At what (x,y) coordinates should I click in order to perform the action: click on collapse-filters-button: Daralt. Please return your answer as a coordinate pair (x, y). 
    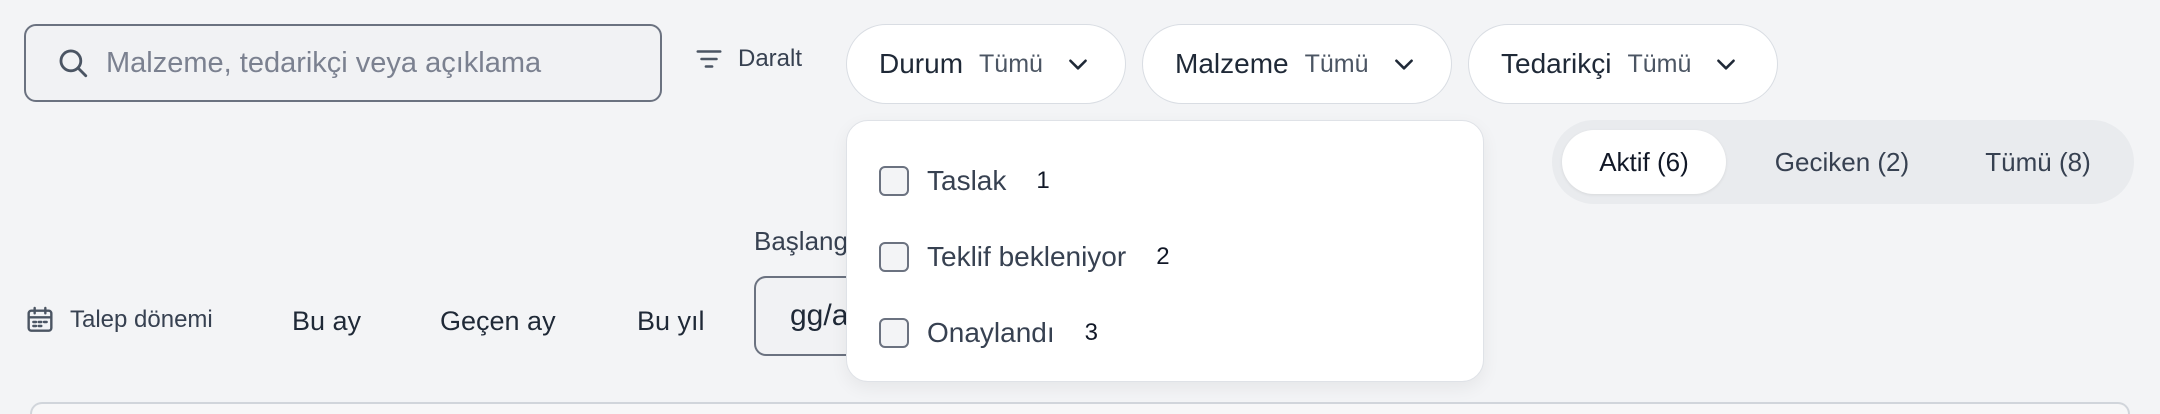
    Looking at the image, I should click on (748, 59).